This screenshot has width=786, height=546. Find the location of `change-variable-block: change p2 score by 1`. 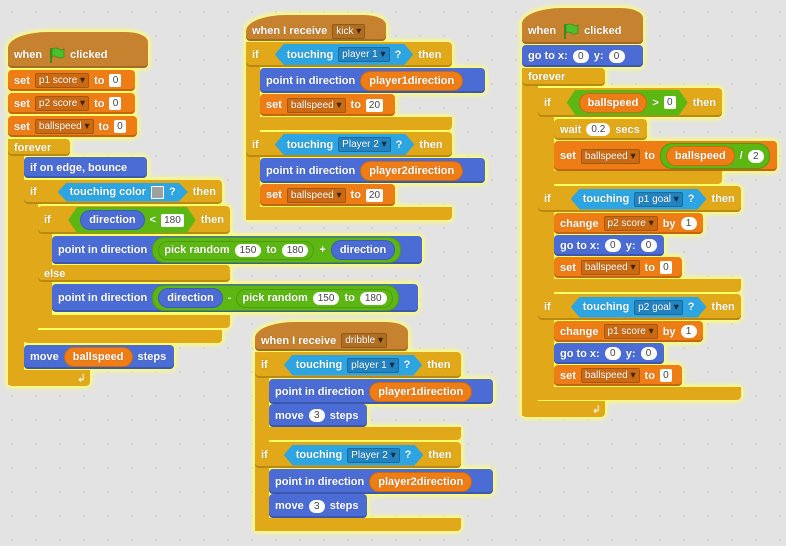

change-variable-block: change p2 score by 1 is located at coordinates (628, 223).